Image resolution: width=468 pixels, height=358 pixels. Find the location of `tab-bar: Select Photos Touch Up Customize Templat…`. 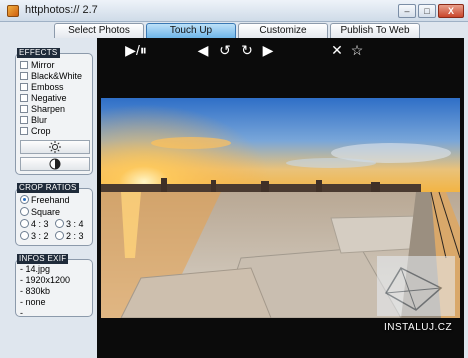

tab-bar: Select Photos Touch Up Customize Templat… is located at coordinates (234, 35).